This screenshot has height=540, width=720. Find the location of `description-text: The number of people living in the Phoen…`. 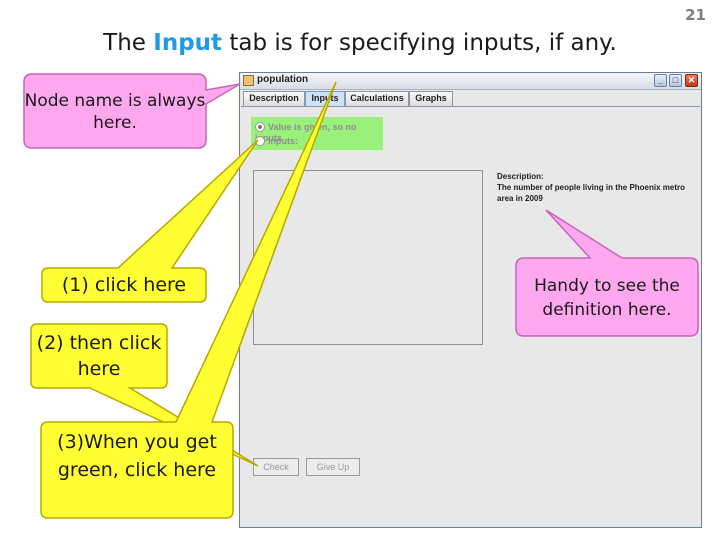

description-text: The number of people living in the Phoen… is located at coordinates (591, 193).